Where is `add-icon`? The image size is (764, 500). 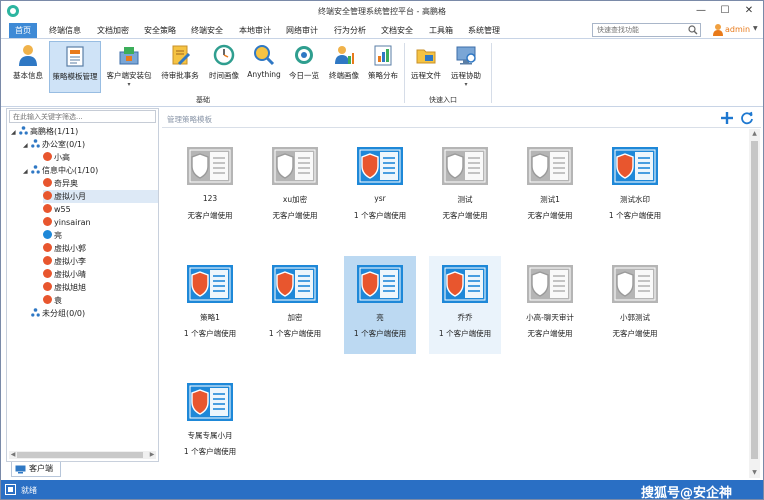 add-icon is located at coordinates (727, 118).